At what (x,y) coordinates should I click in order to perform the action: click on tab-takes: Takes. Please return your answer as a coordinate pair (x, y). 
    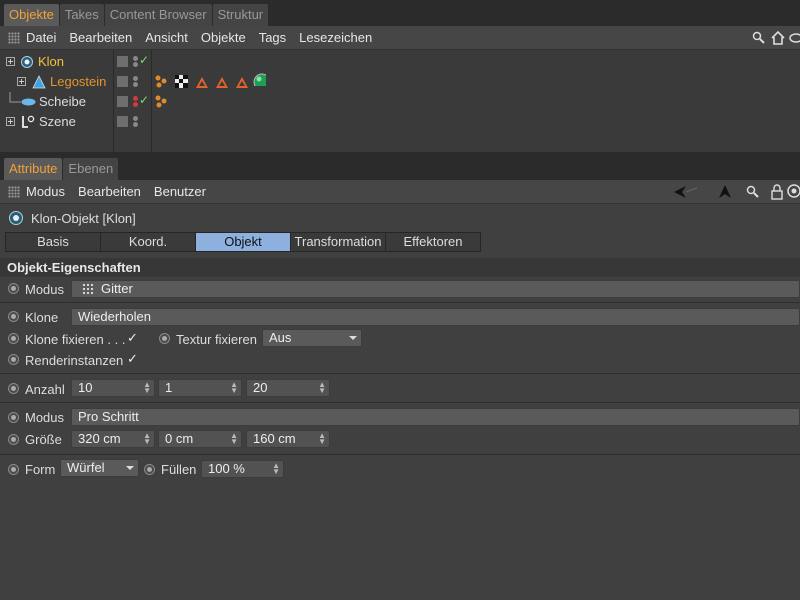
    Looking at the image, I should click on (81, 15).